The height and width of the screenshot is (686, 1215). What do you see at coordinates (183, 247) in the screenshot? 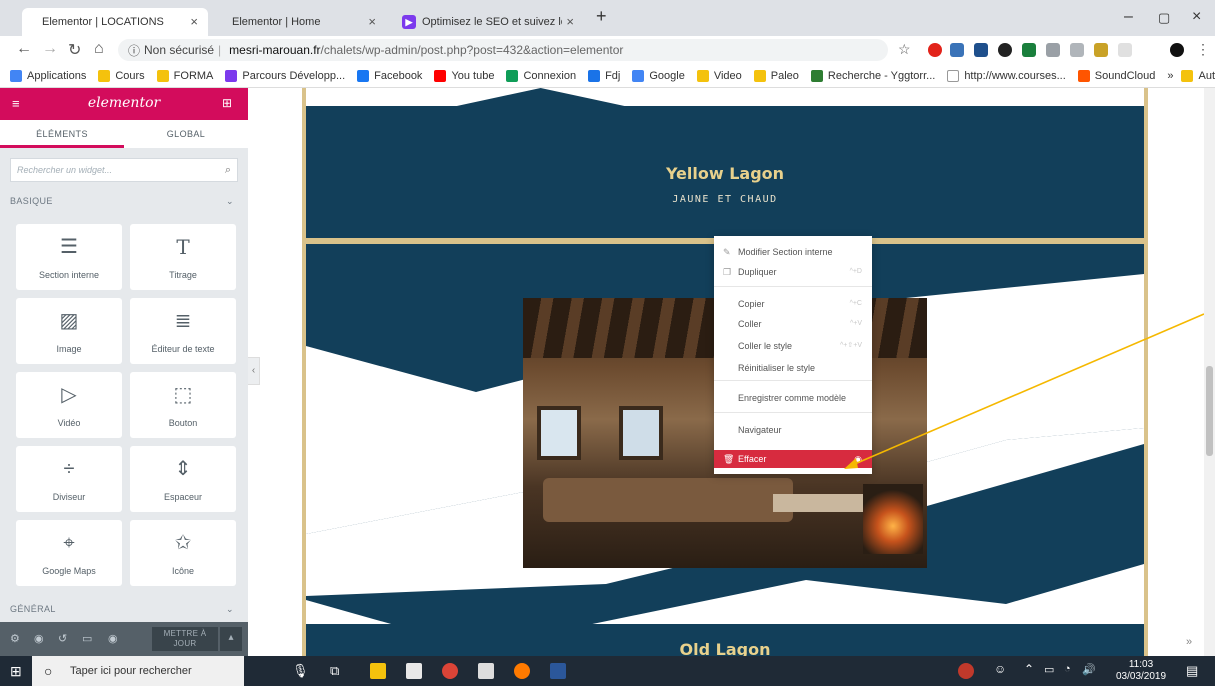
I see `heading-icon: T` at bounding box center [183, 247].